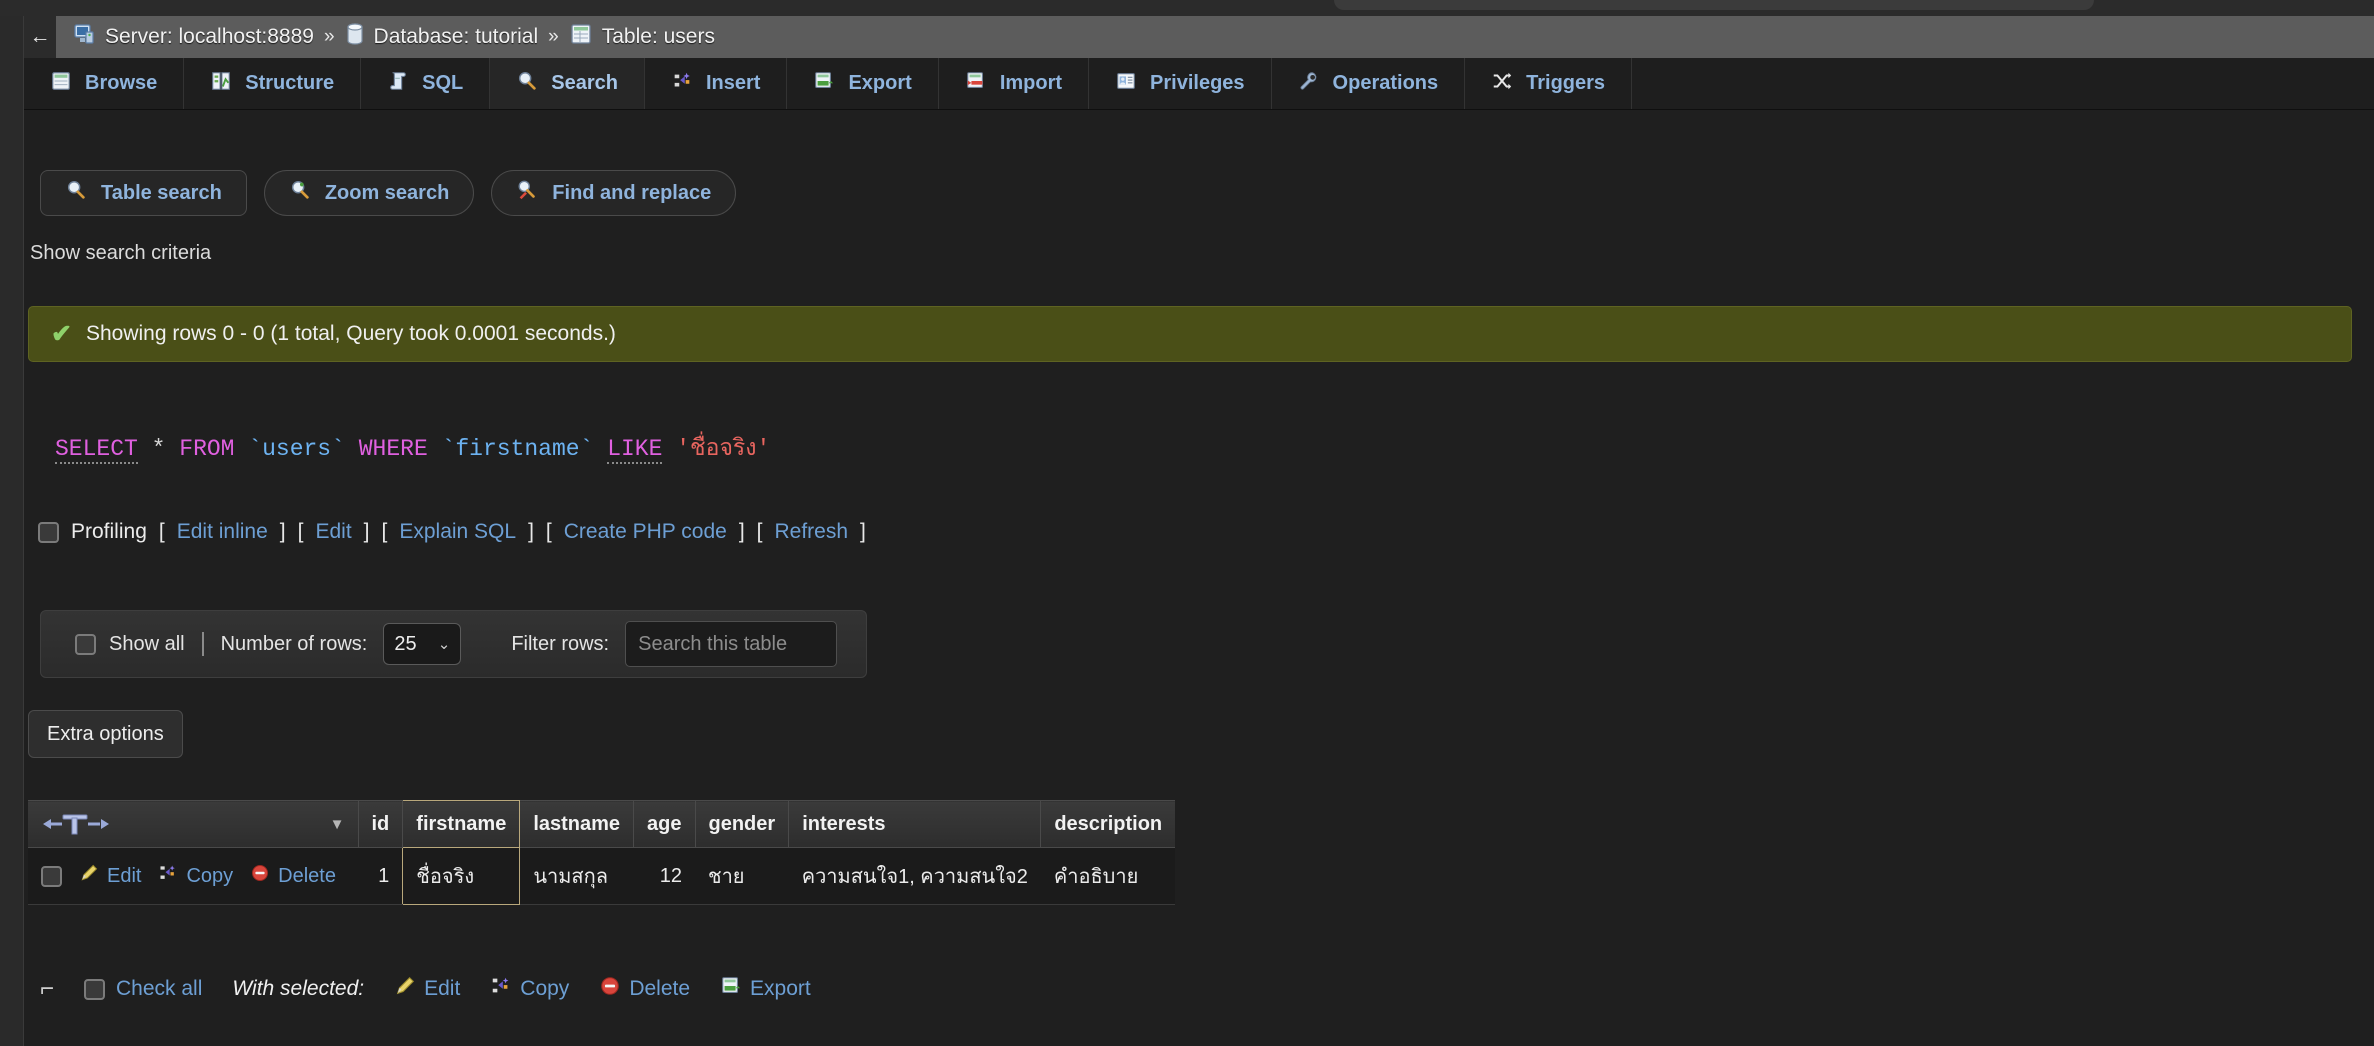 The image size is (2374, 1046). Describe the element at coordinates (393, 449) in the screenshot. I see `sql-keyword-where: WHERE` at that location.